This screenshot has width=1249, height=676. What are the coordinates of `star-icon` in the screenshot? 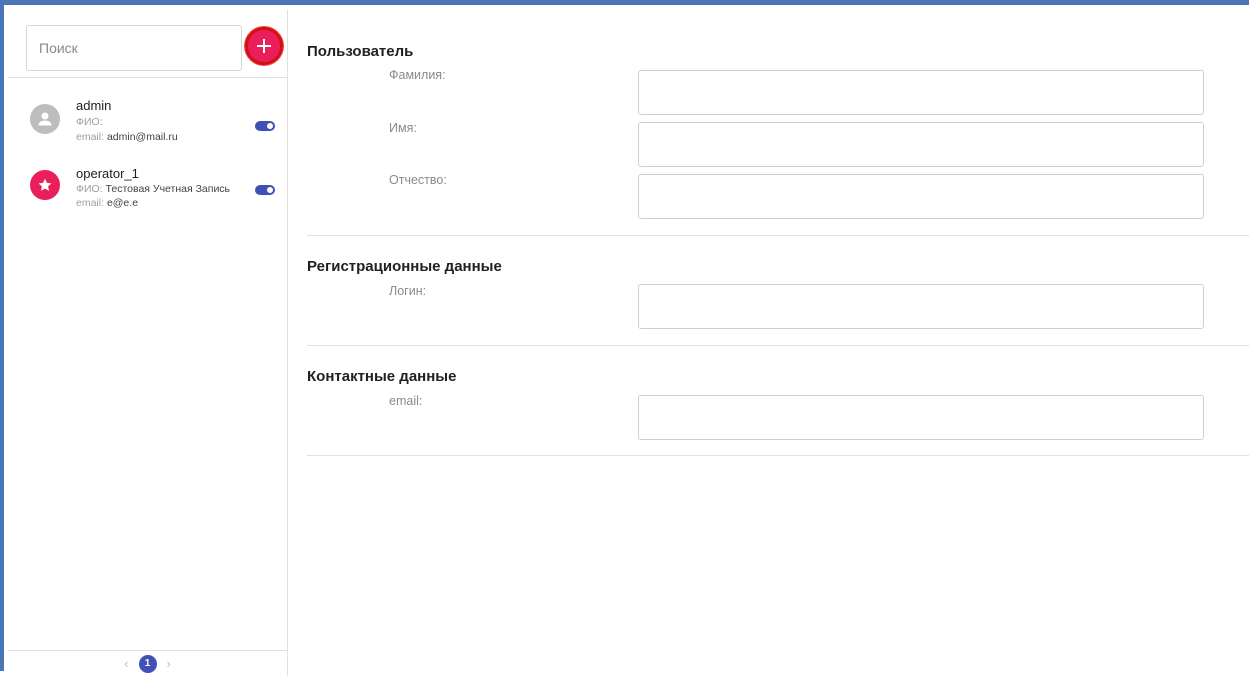 It's located at (45, 184).